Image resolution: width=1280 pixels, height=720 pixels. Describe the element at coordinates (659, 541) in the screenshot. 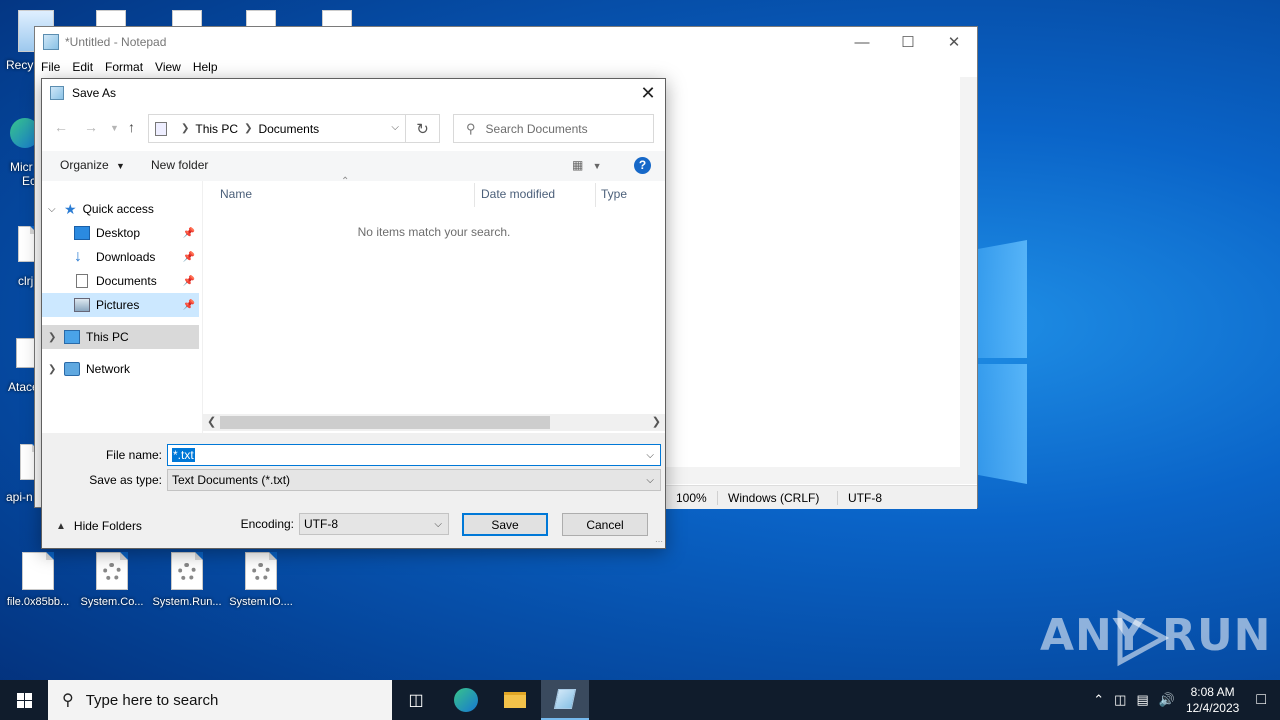

I see `resize-grip-icon: ⋯` at that location.